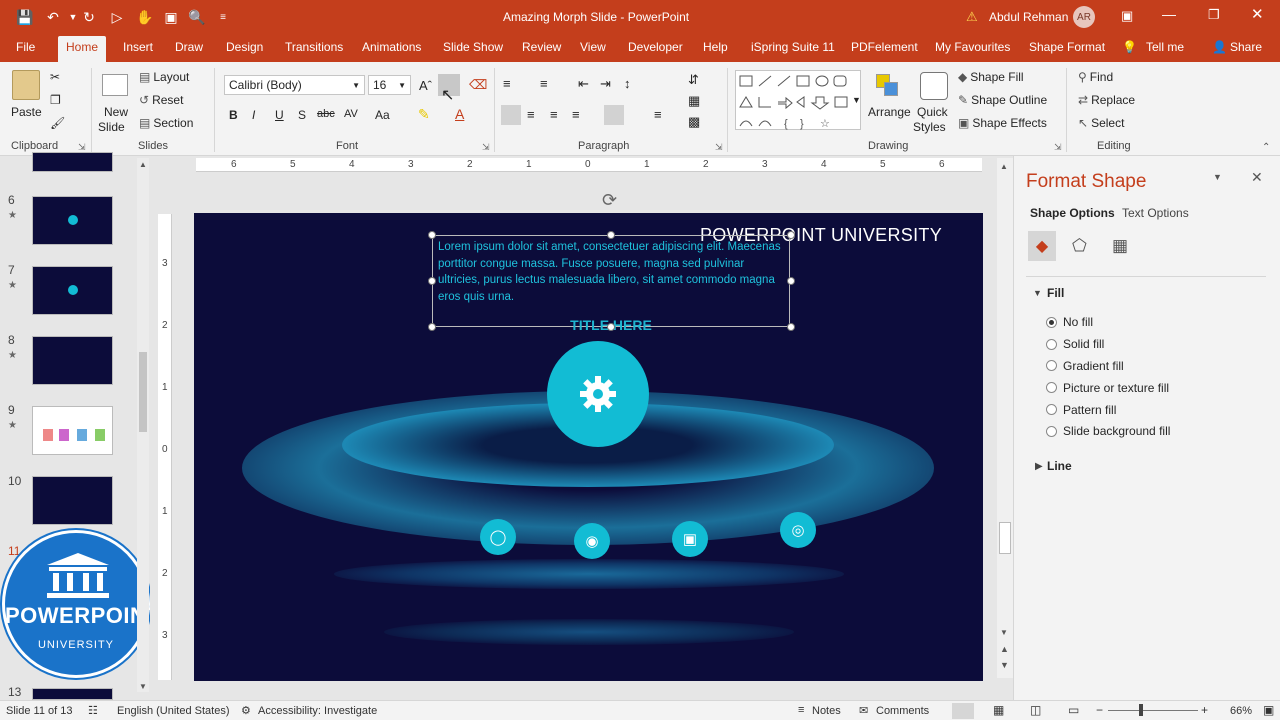 This screenshot has width=1280, height=720. Describe the element at coordinates (143, 164) in the screenshot. I see `scroll-up-icon: ▲` at that location.